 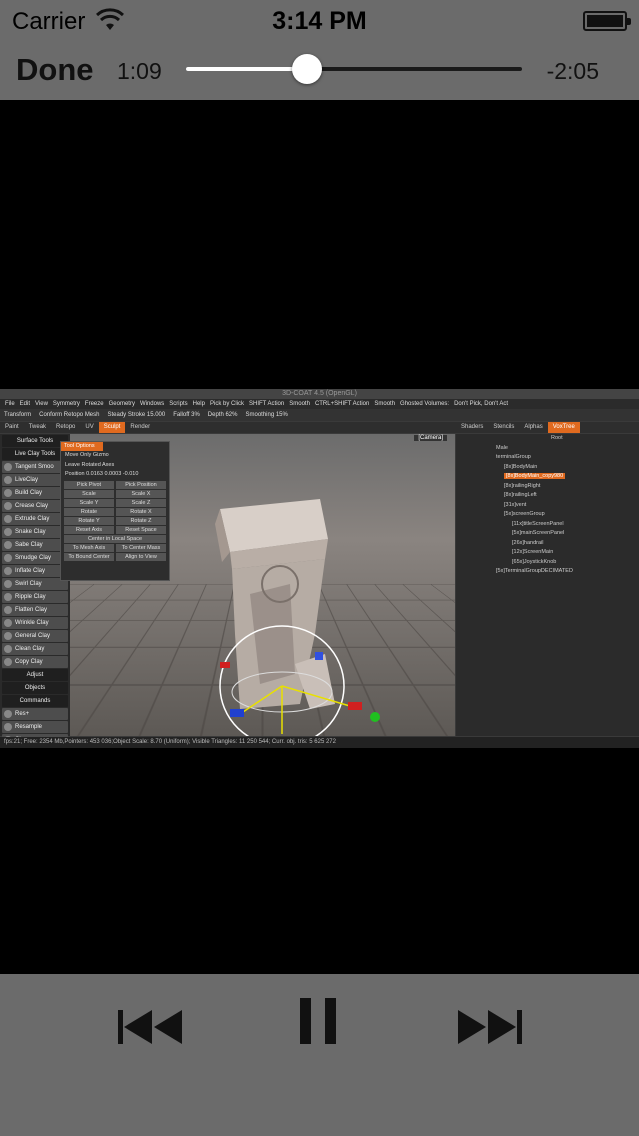 I want to click on video-menu-item: Scripts, so click(x=178, y=404).